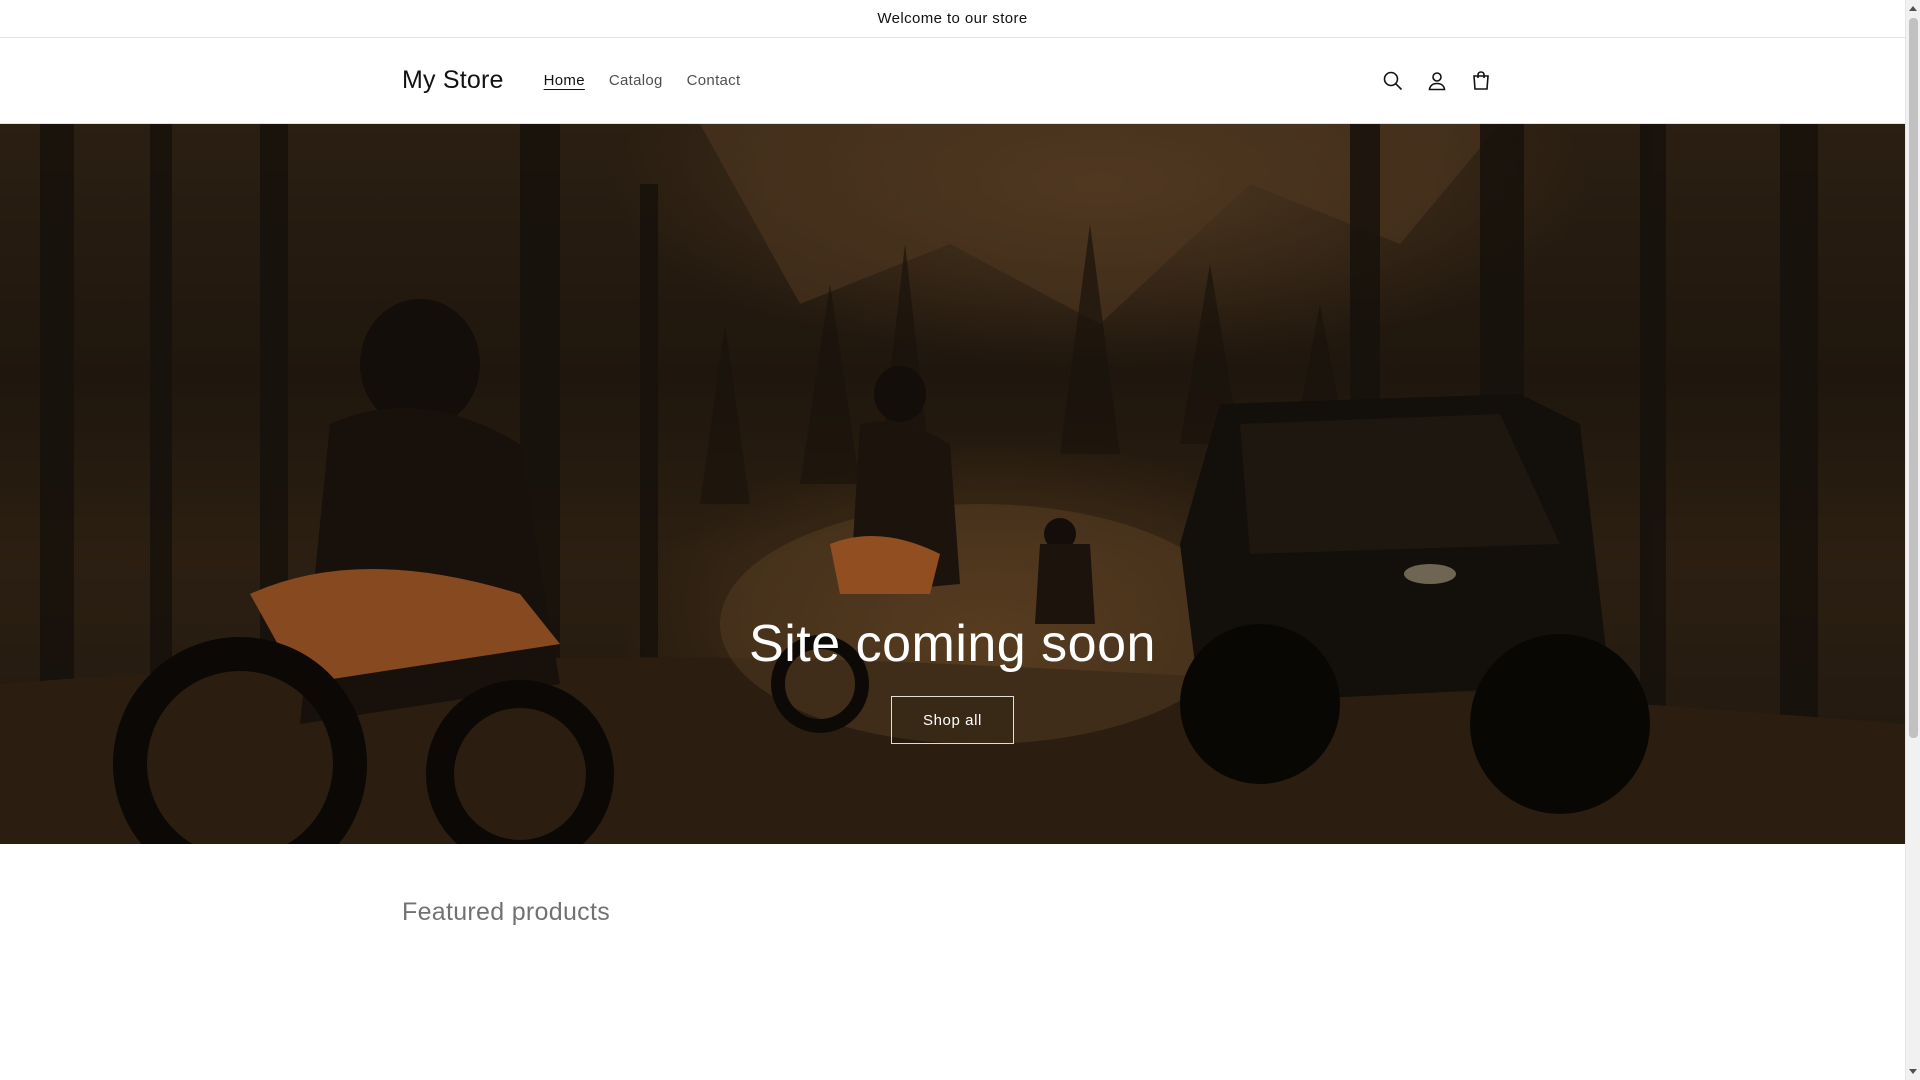 This screenshot has height=1080, width=1920. I want to click on main-nav: Home Catalog Contact, so click(642, 80).